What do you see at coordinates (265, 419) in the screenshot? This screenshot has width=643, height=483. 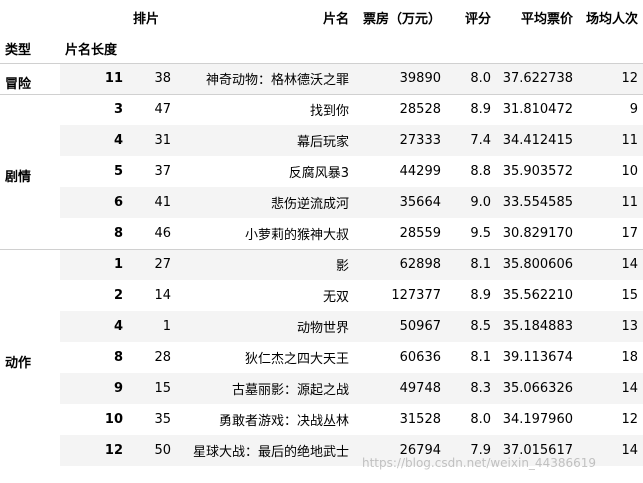 I see `title-cell: 勇敢者游戏：决战丛林` at bounding box center [265, 419].